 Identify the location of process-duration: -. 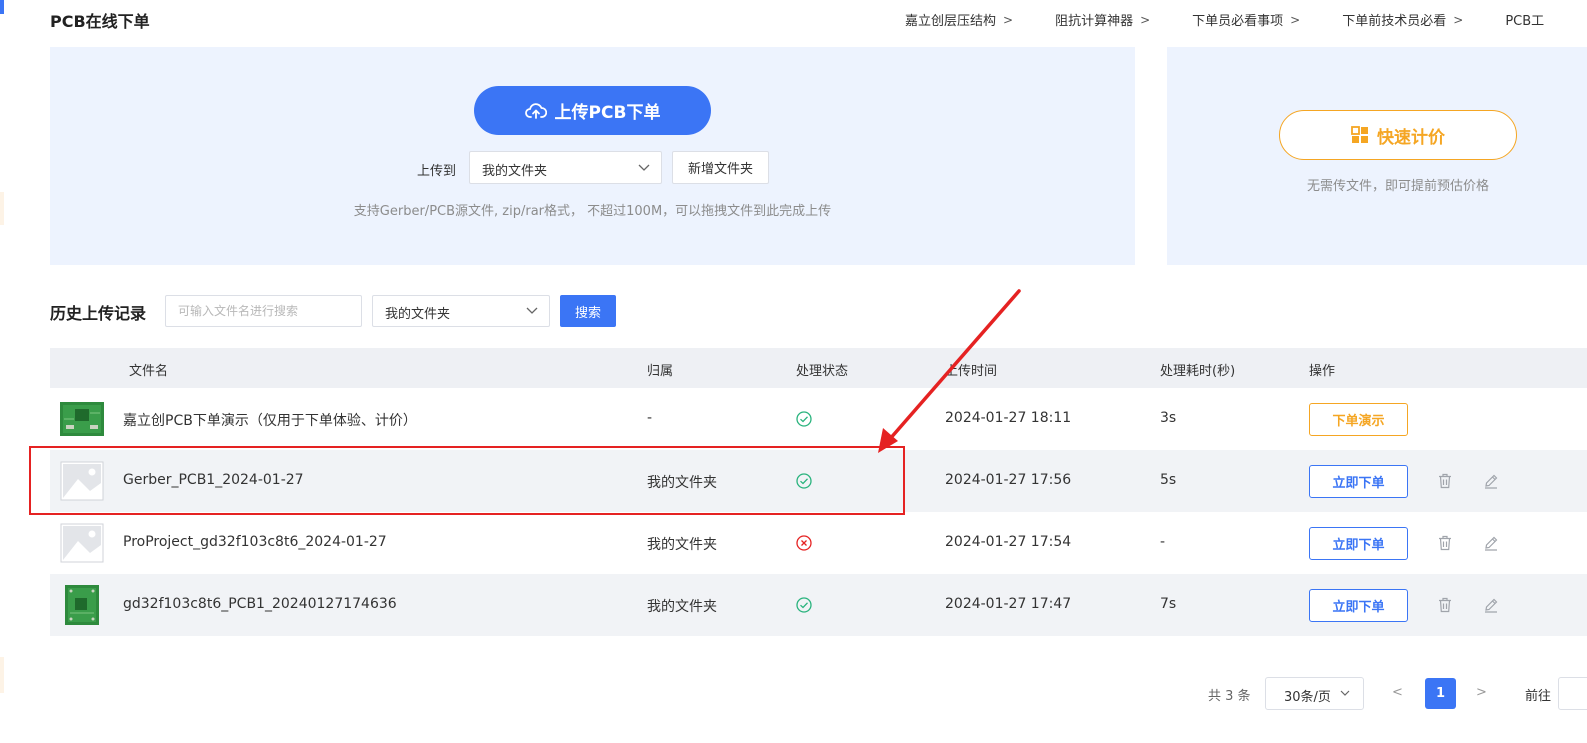
(1163, 542).